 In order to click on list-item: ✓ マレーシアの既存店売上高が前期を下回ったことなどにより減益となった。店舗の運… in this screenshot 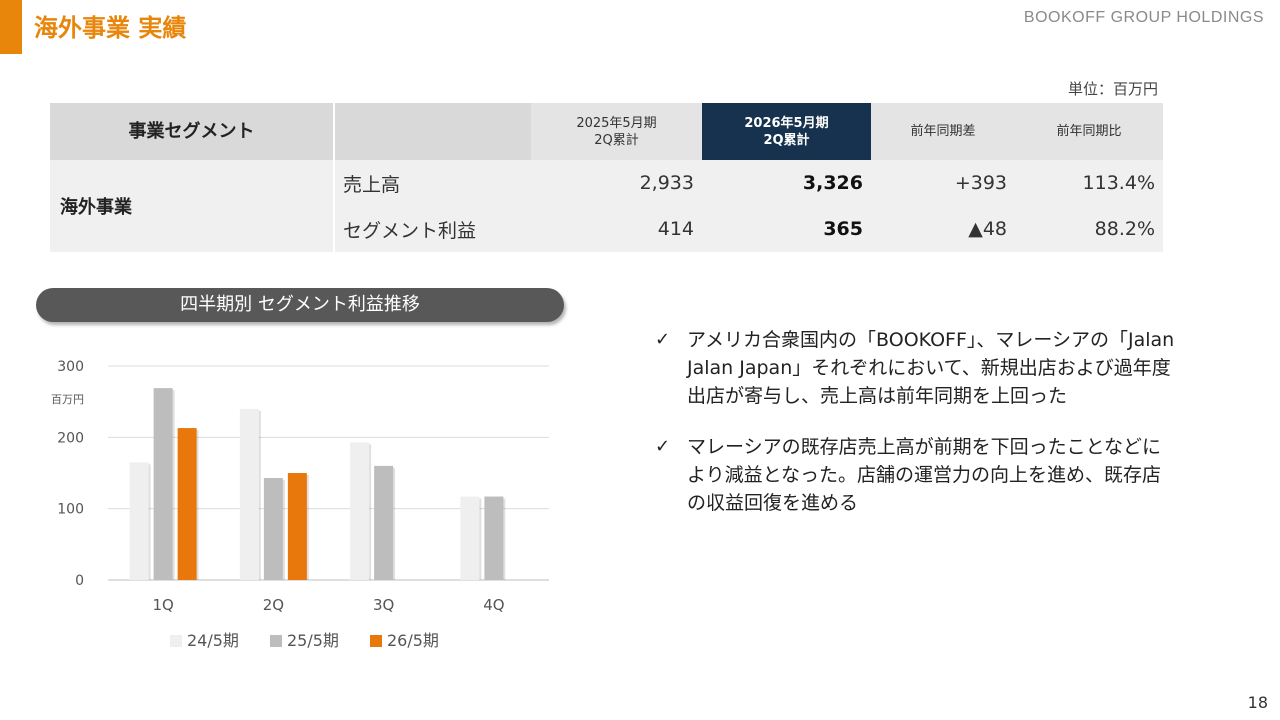, I will do `click(915, 475)`.